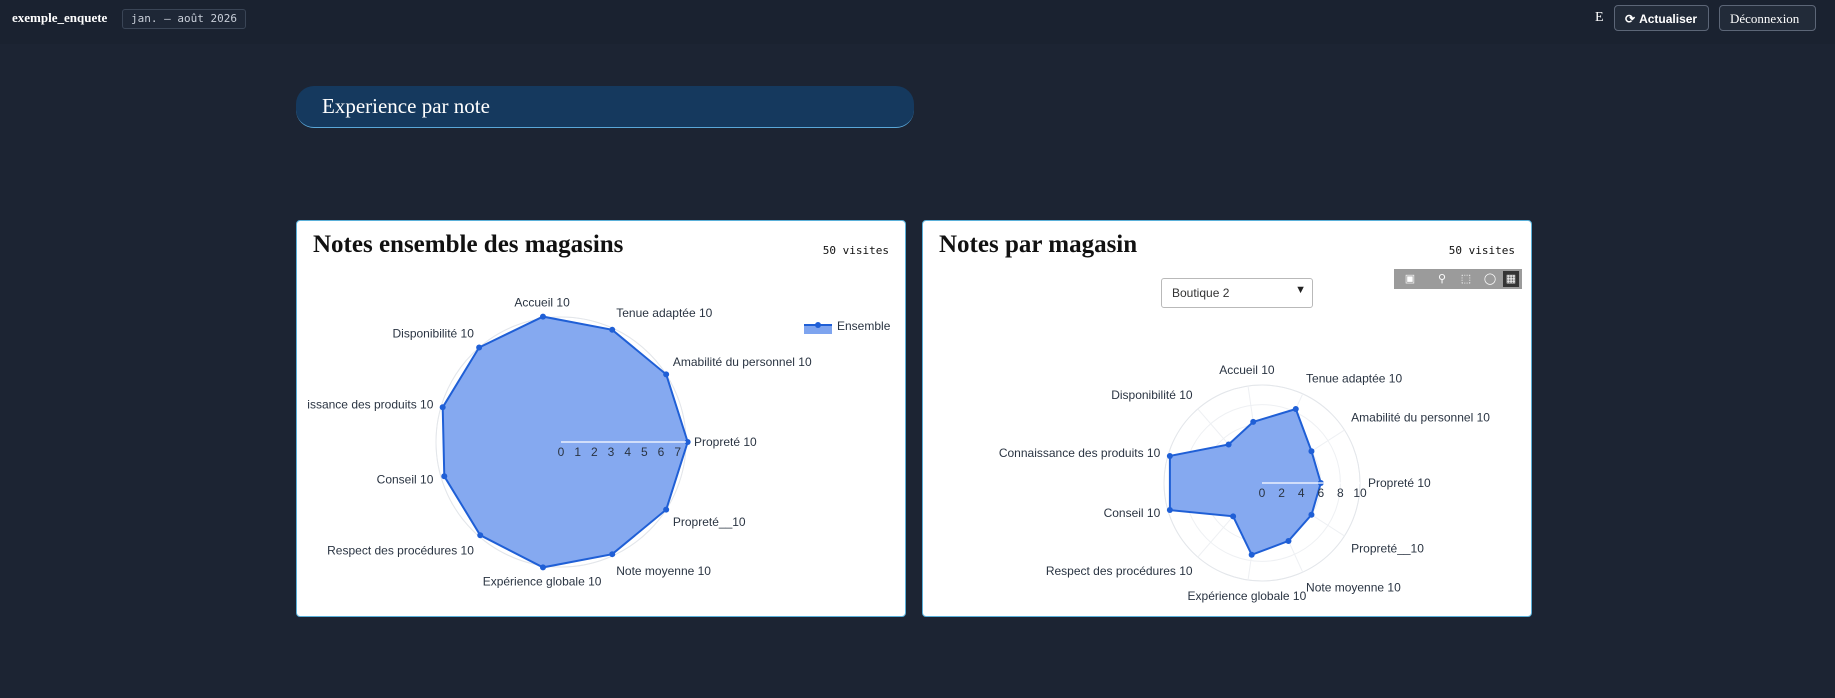 The width and height of the screenshot is (1835, 698). What do you see at coordinates (605, 107) in the screenshot?
I see `section-banner: Experience par note` at bounding box center [605, 107].